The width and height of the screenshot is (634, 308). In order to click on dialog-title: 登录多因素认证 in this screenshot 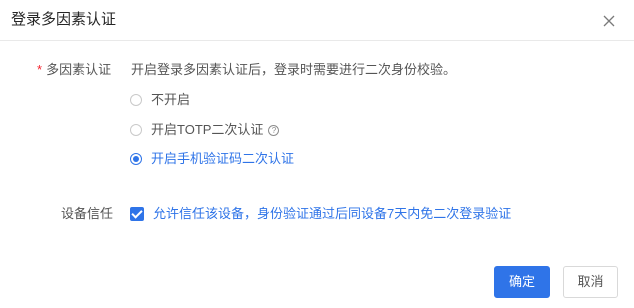, I will do `click(64, 19)`.